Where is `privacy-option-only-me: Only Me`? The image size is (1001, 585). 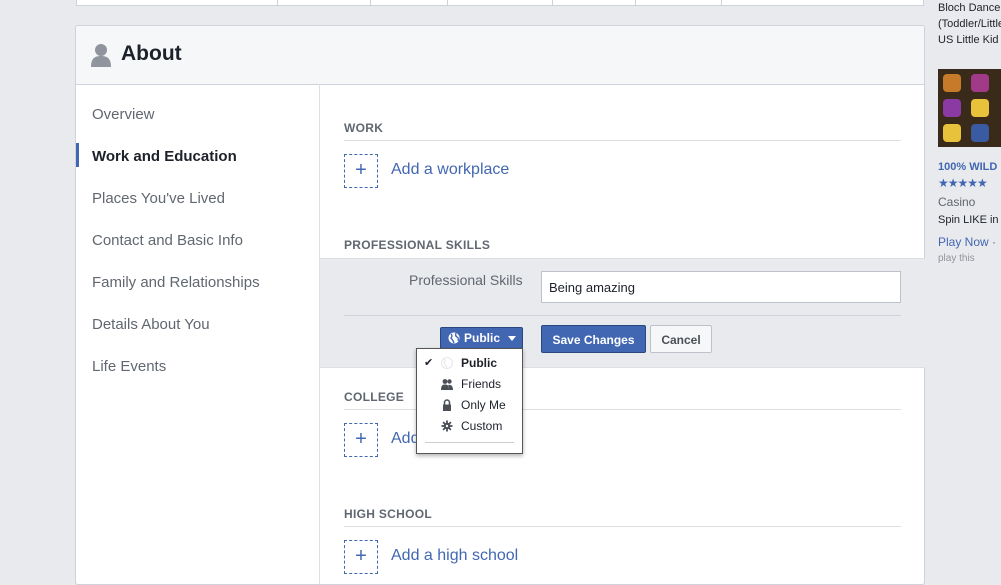
privacy-option-only-me: Only Me is located at coordinates (469, 405).